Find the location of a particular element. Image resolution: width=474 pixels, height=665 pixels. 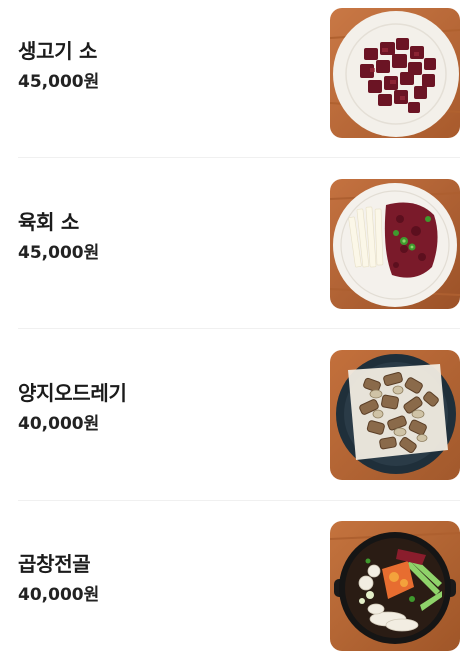

menu-item-name: 양지오드레기 is located at coordinates (72, 393).